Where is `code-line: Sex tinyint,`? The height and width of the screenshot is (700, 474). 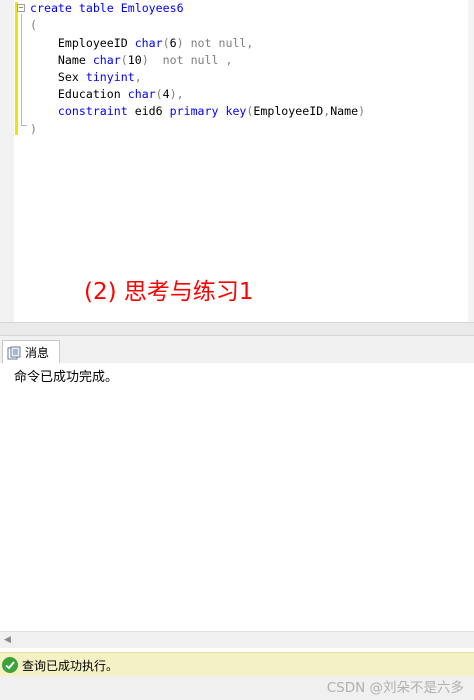
code-line: Sex tinyint, is located at coordinates (86, 77).